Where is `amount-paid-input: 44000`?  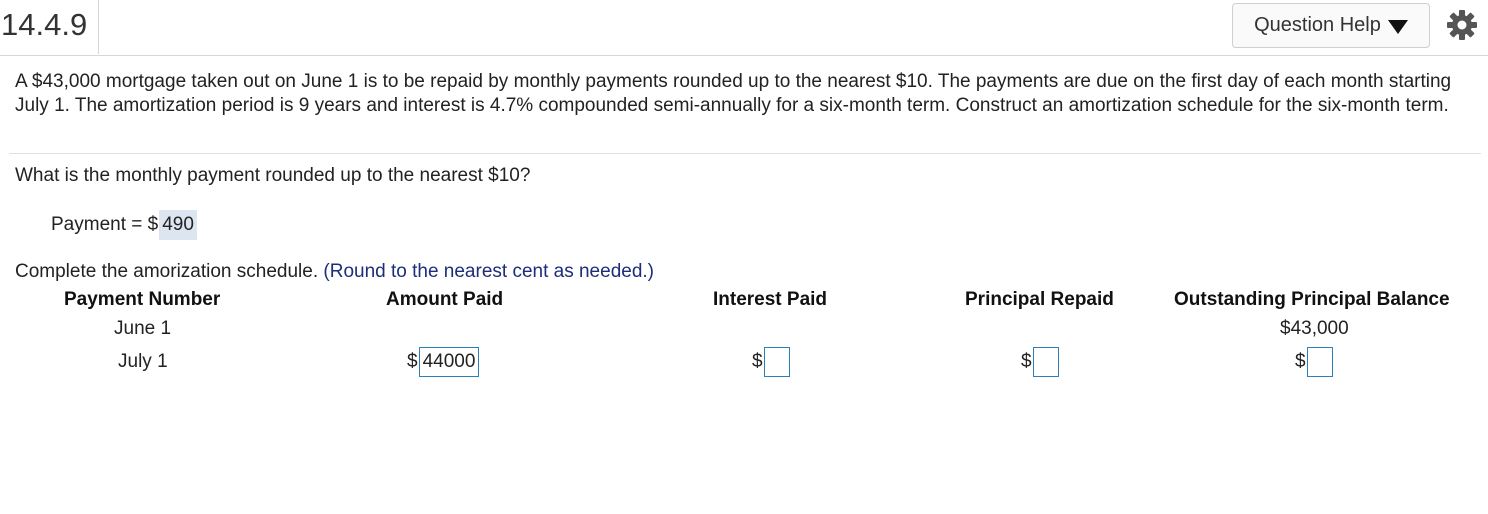
amount-paid-input: 44000 is located at coordinates (449, 362).